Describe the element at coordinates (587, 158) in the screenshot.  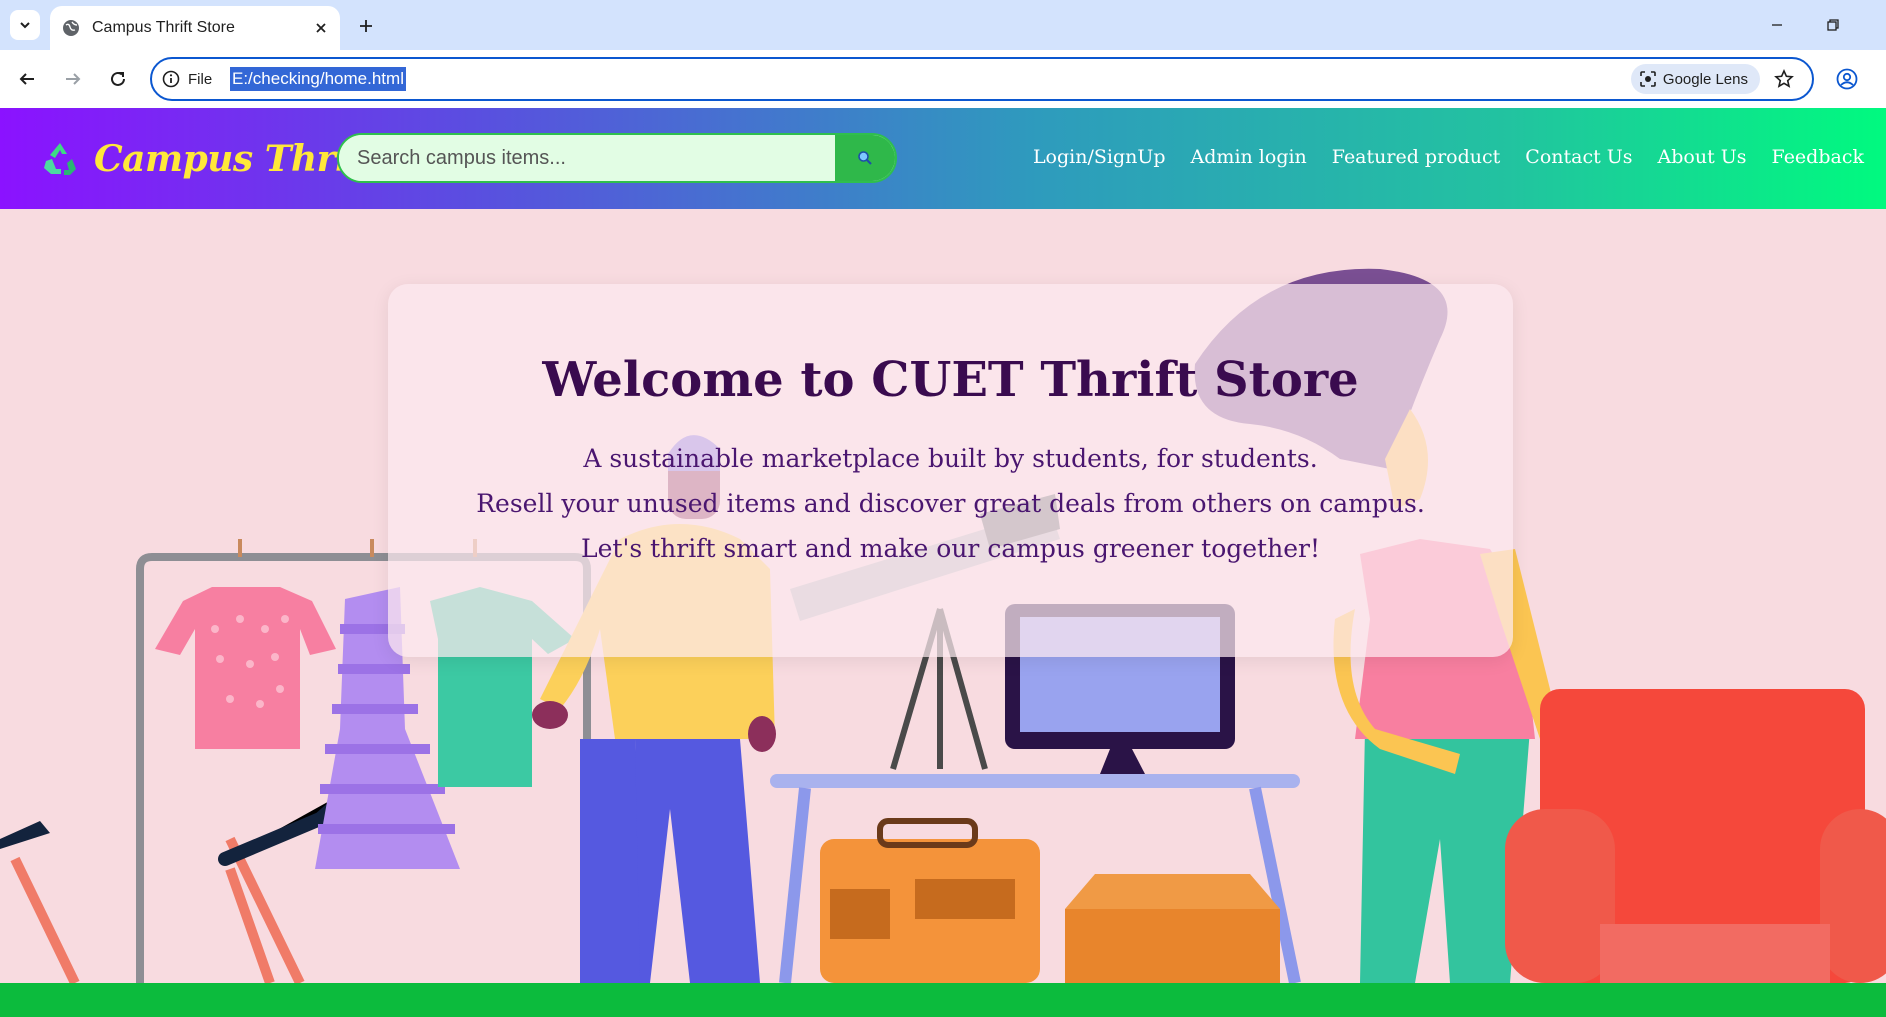
I see `search-input` at that location.